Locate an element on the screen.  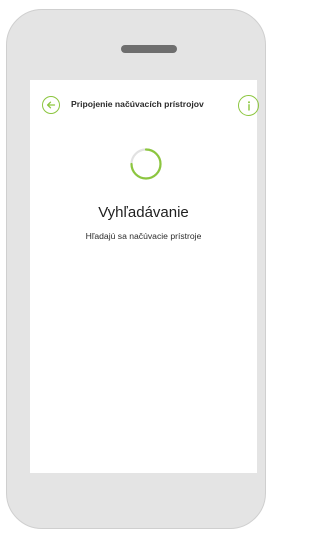
header-bar: Pripojenie načúvacích prístrojov is located at coordinates (144, 107).